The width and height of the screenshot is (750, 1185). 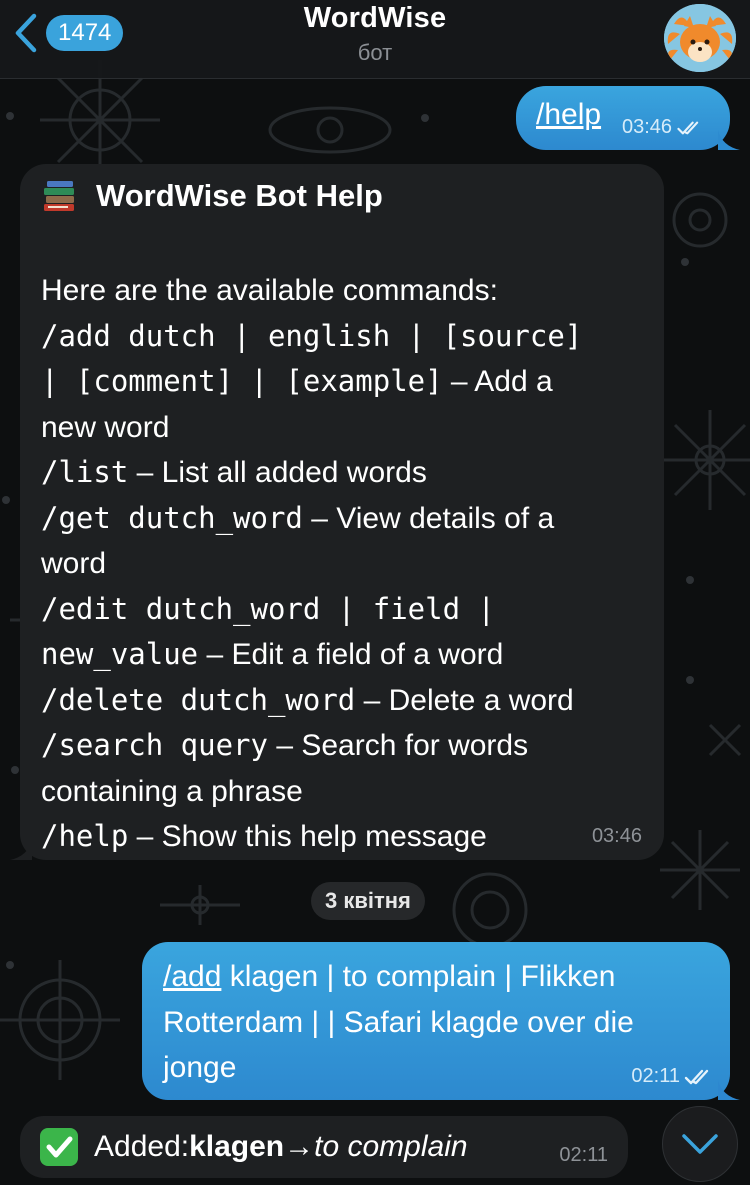 What do you see at coordinates (74, 563) in the screenshot?
I see `help-line: word` at bounding box center [74, 563].